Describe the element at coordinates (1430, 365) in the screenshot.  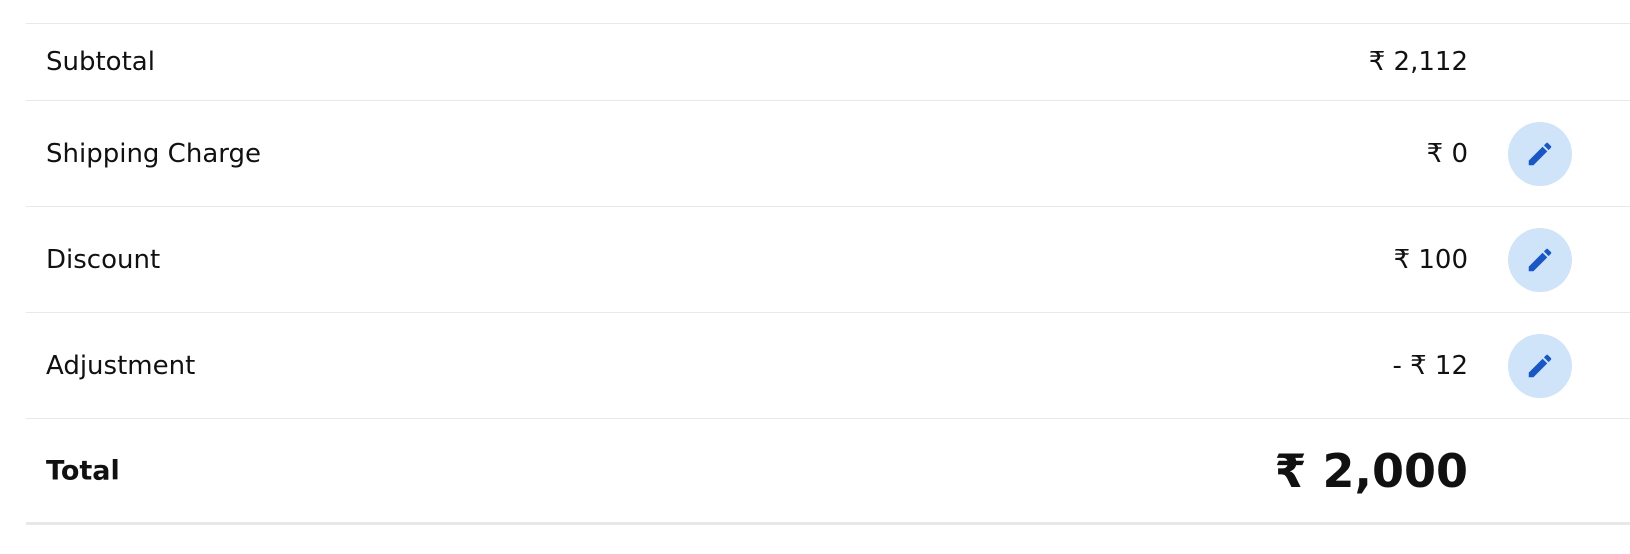
I see `adjustment-amount: - ₹ 12` at that location.